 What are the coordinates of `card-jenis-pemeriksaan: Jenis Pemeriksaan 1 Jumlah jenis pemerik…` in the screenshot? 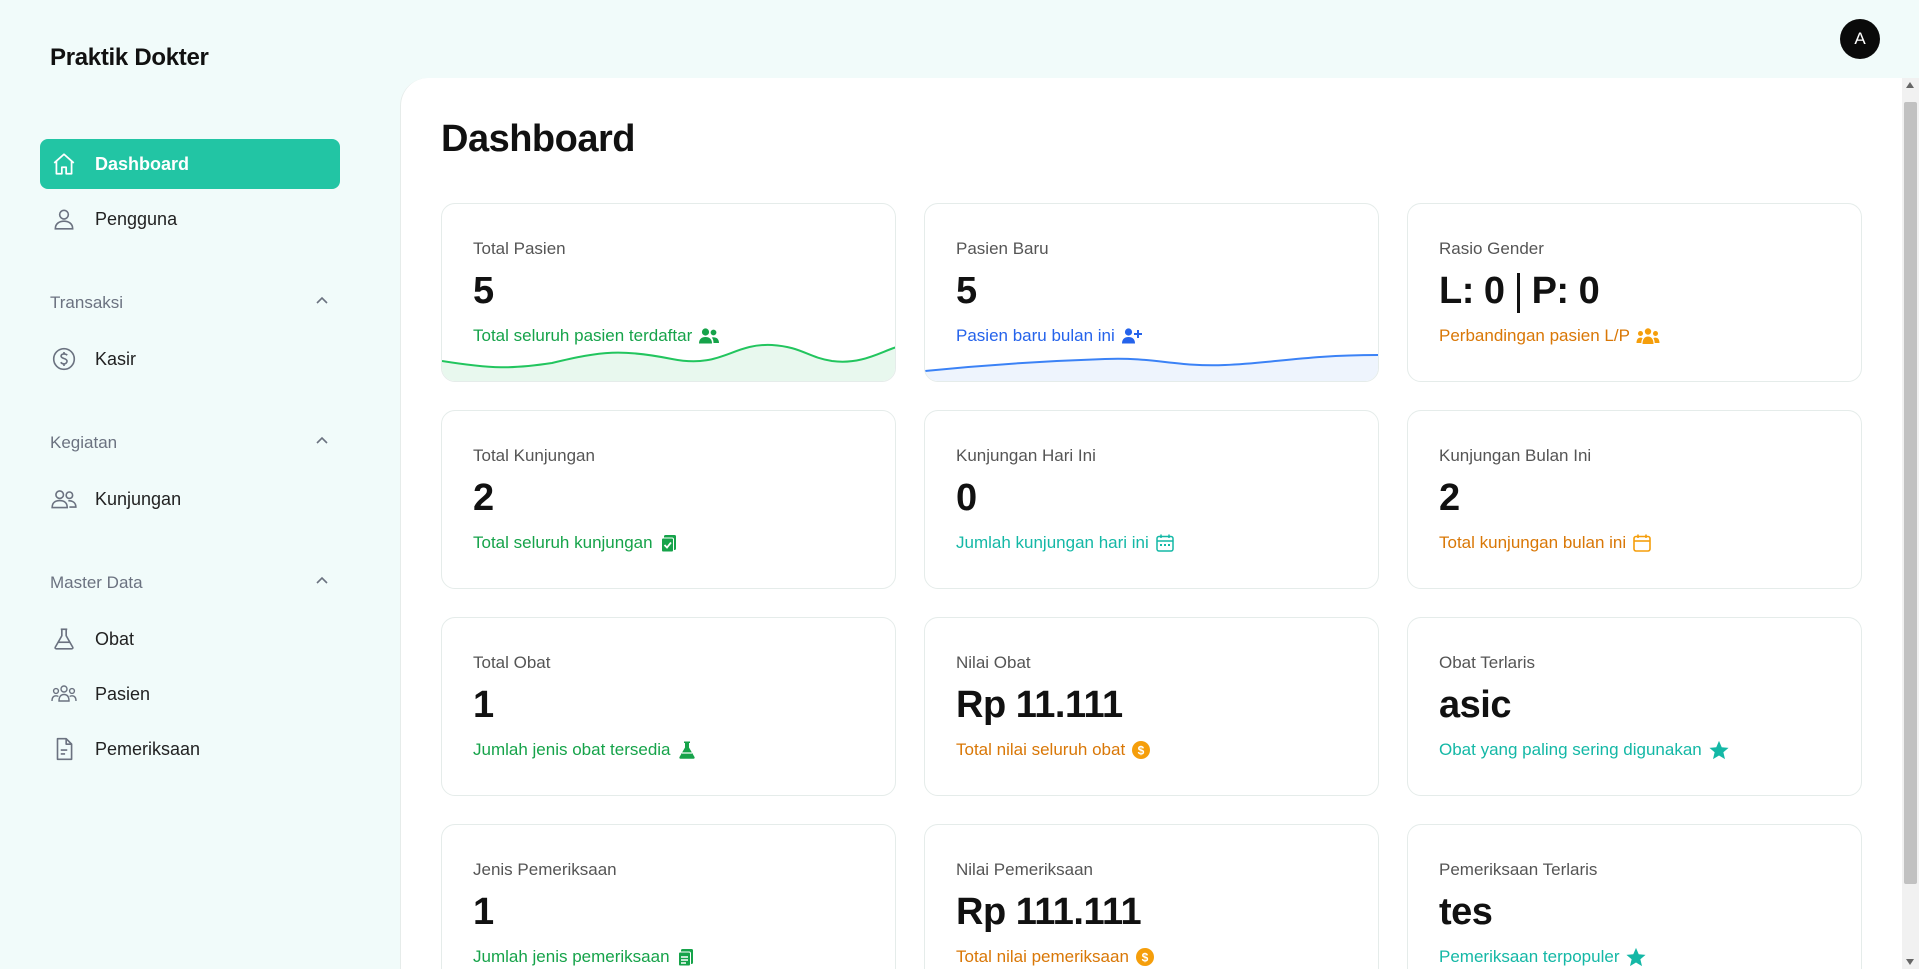 It's located at (668, 896).